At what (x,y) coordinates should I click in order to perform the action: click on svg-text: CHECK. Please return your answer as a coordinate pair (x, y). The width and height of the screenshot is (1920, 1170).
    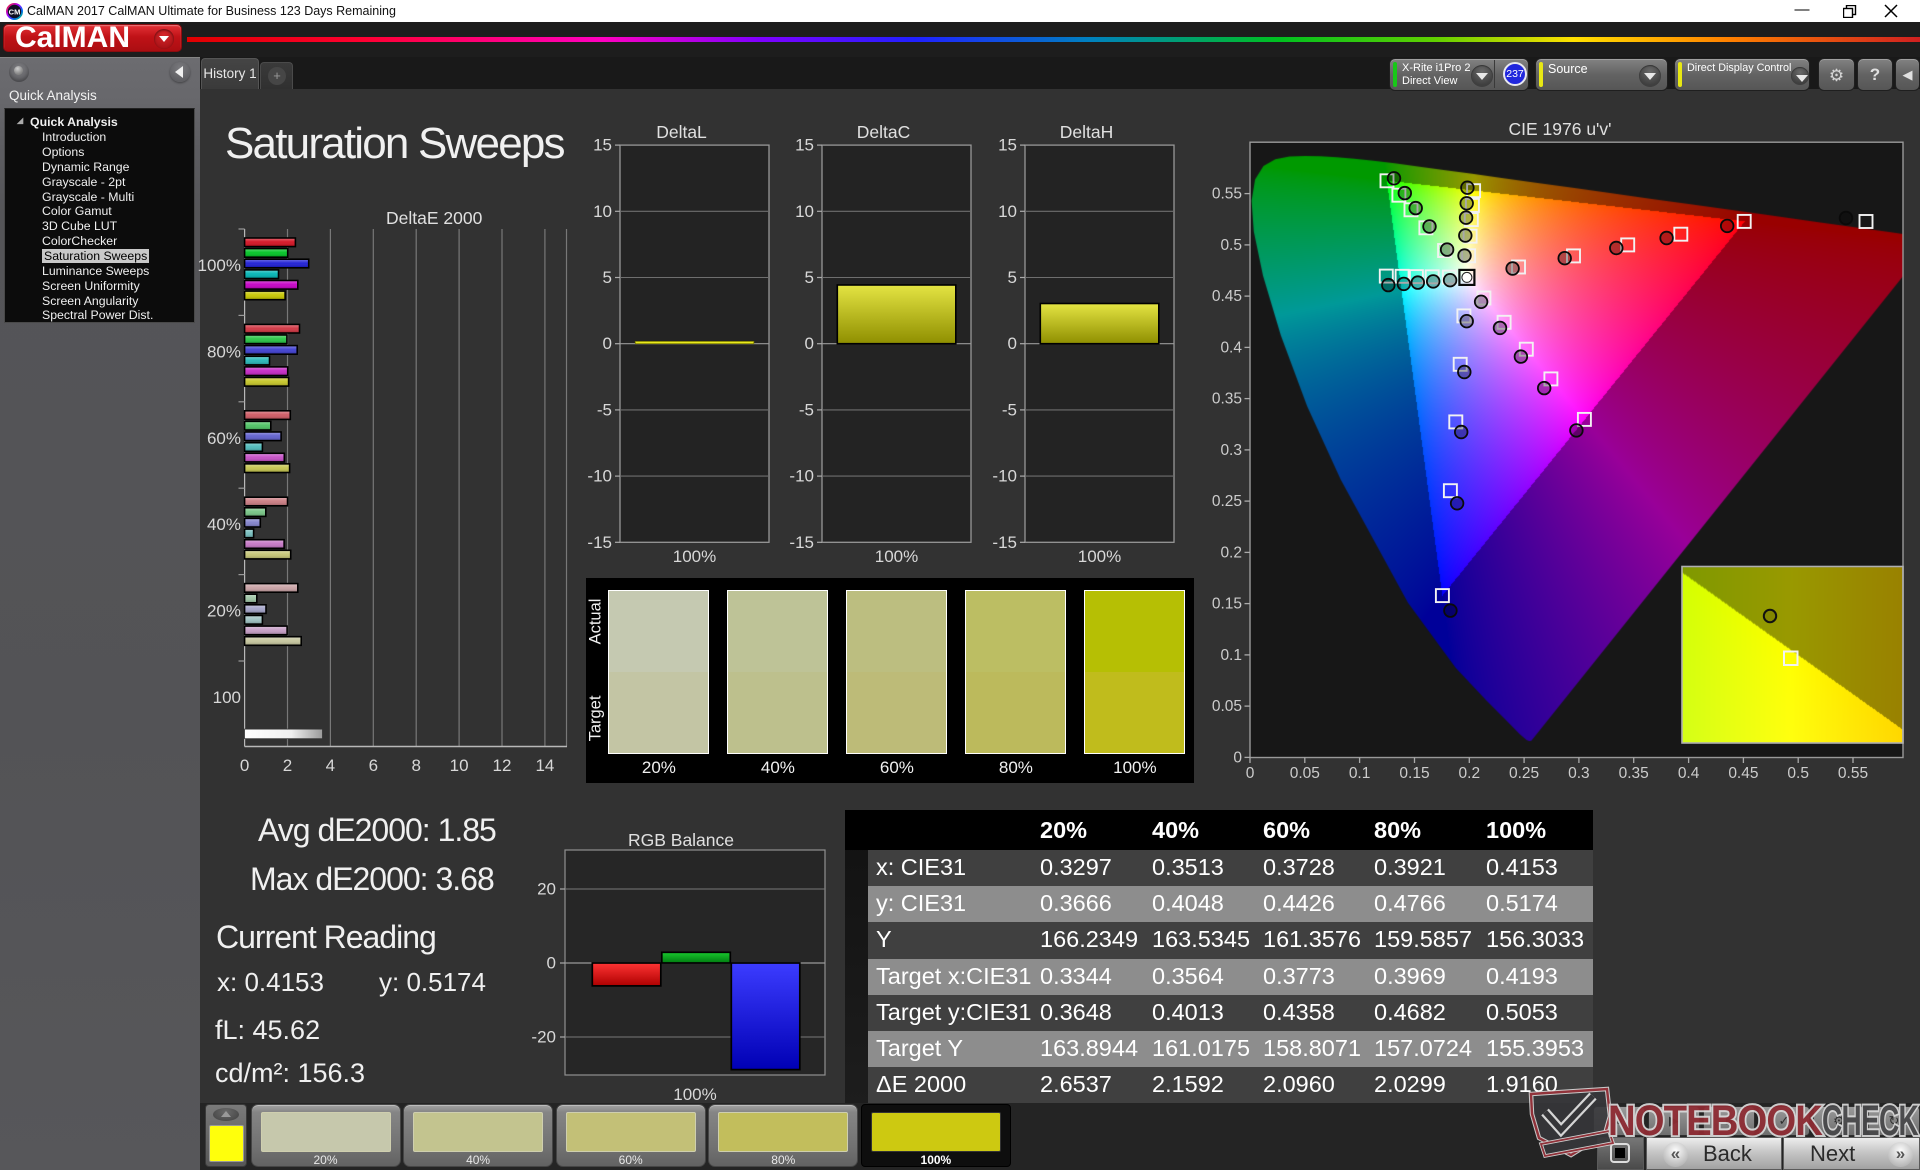
    Looking at the image, I should click on (1870, 1121).